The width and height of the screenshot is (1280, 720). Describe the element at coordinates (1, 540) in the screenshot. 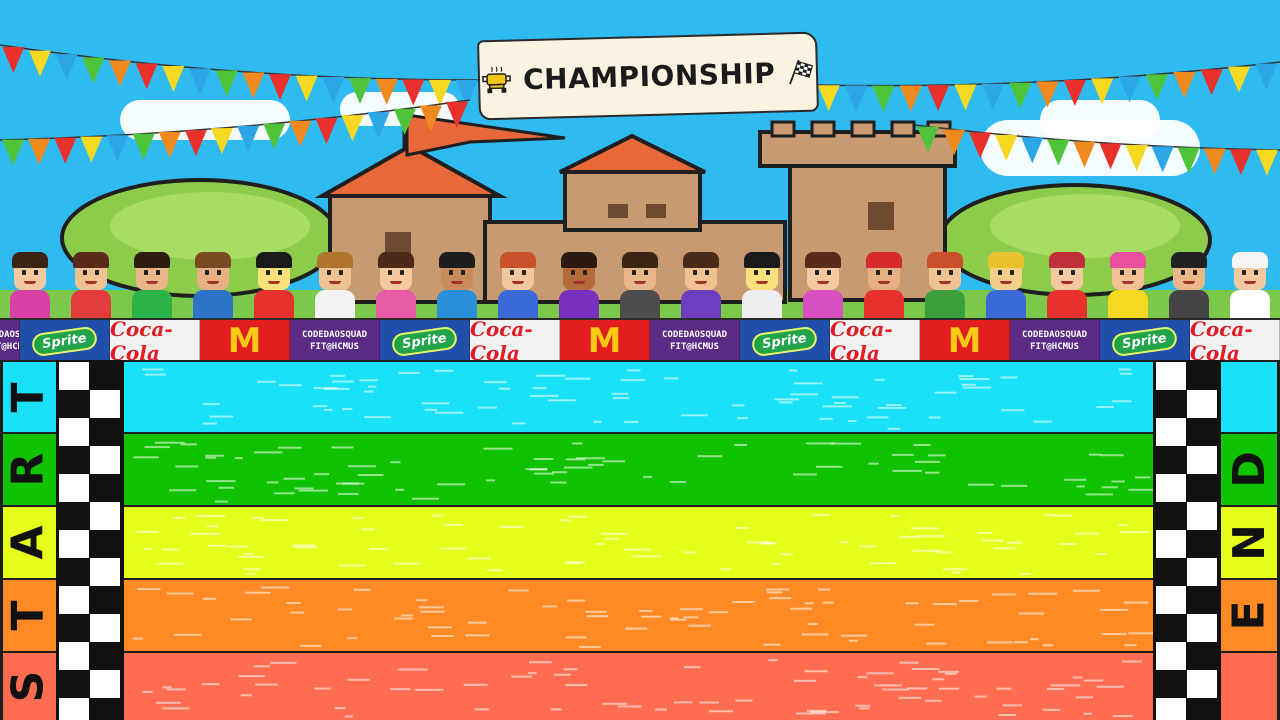

I see `start-column-border` at that location.